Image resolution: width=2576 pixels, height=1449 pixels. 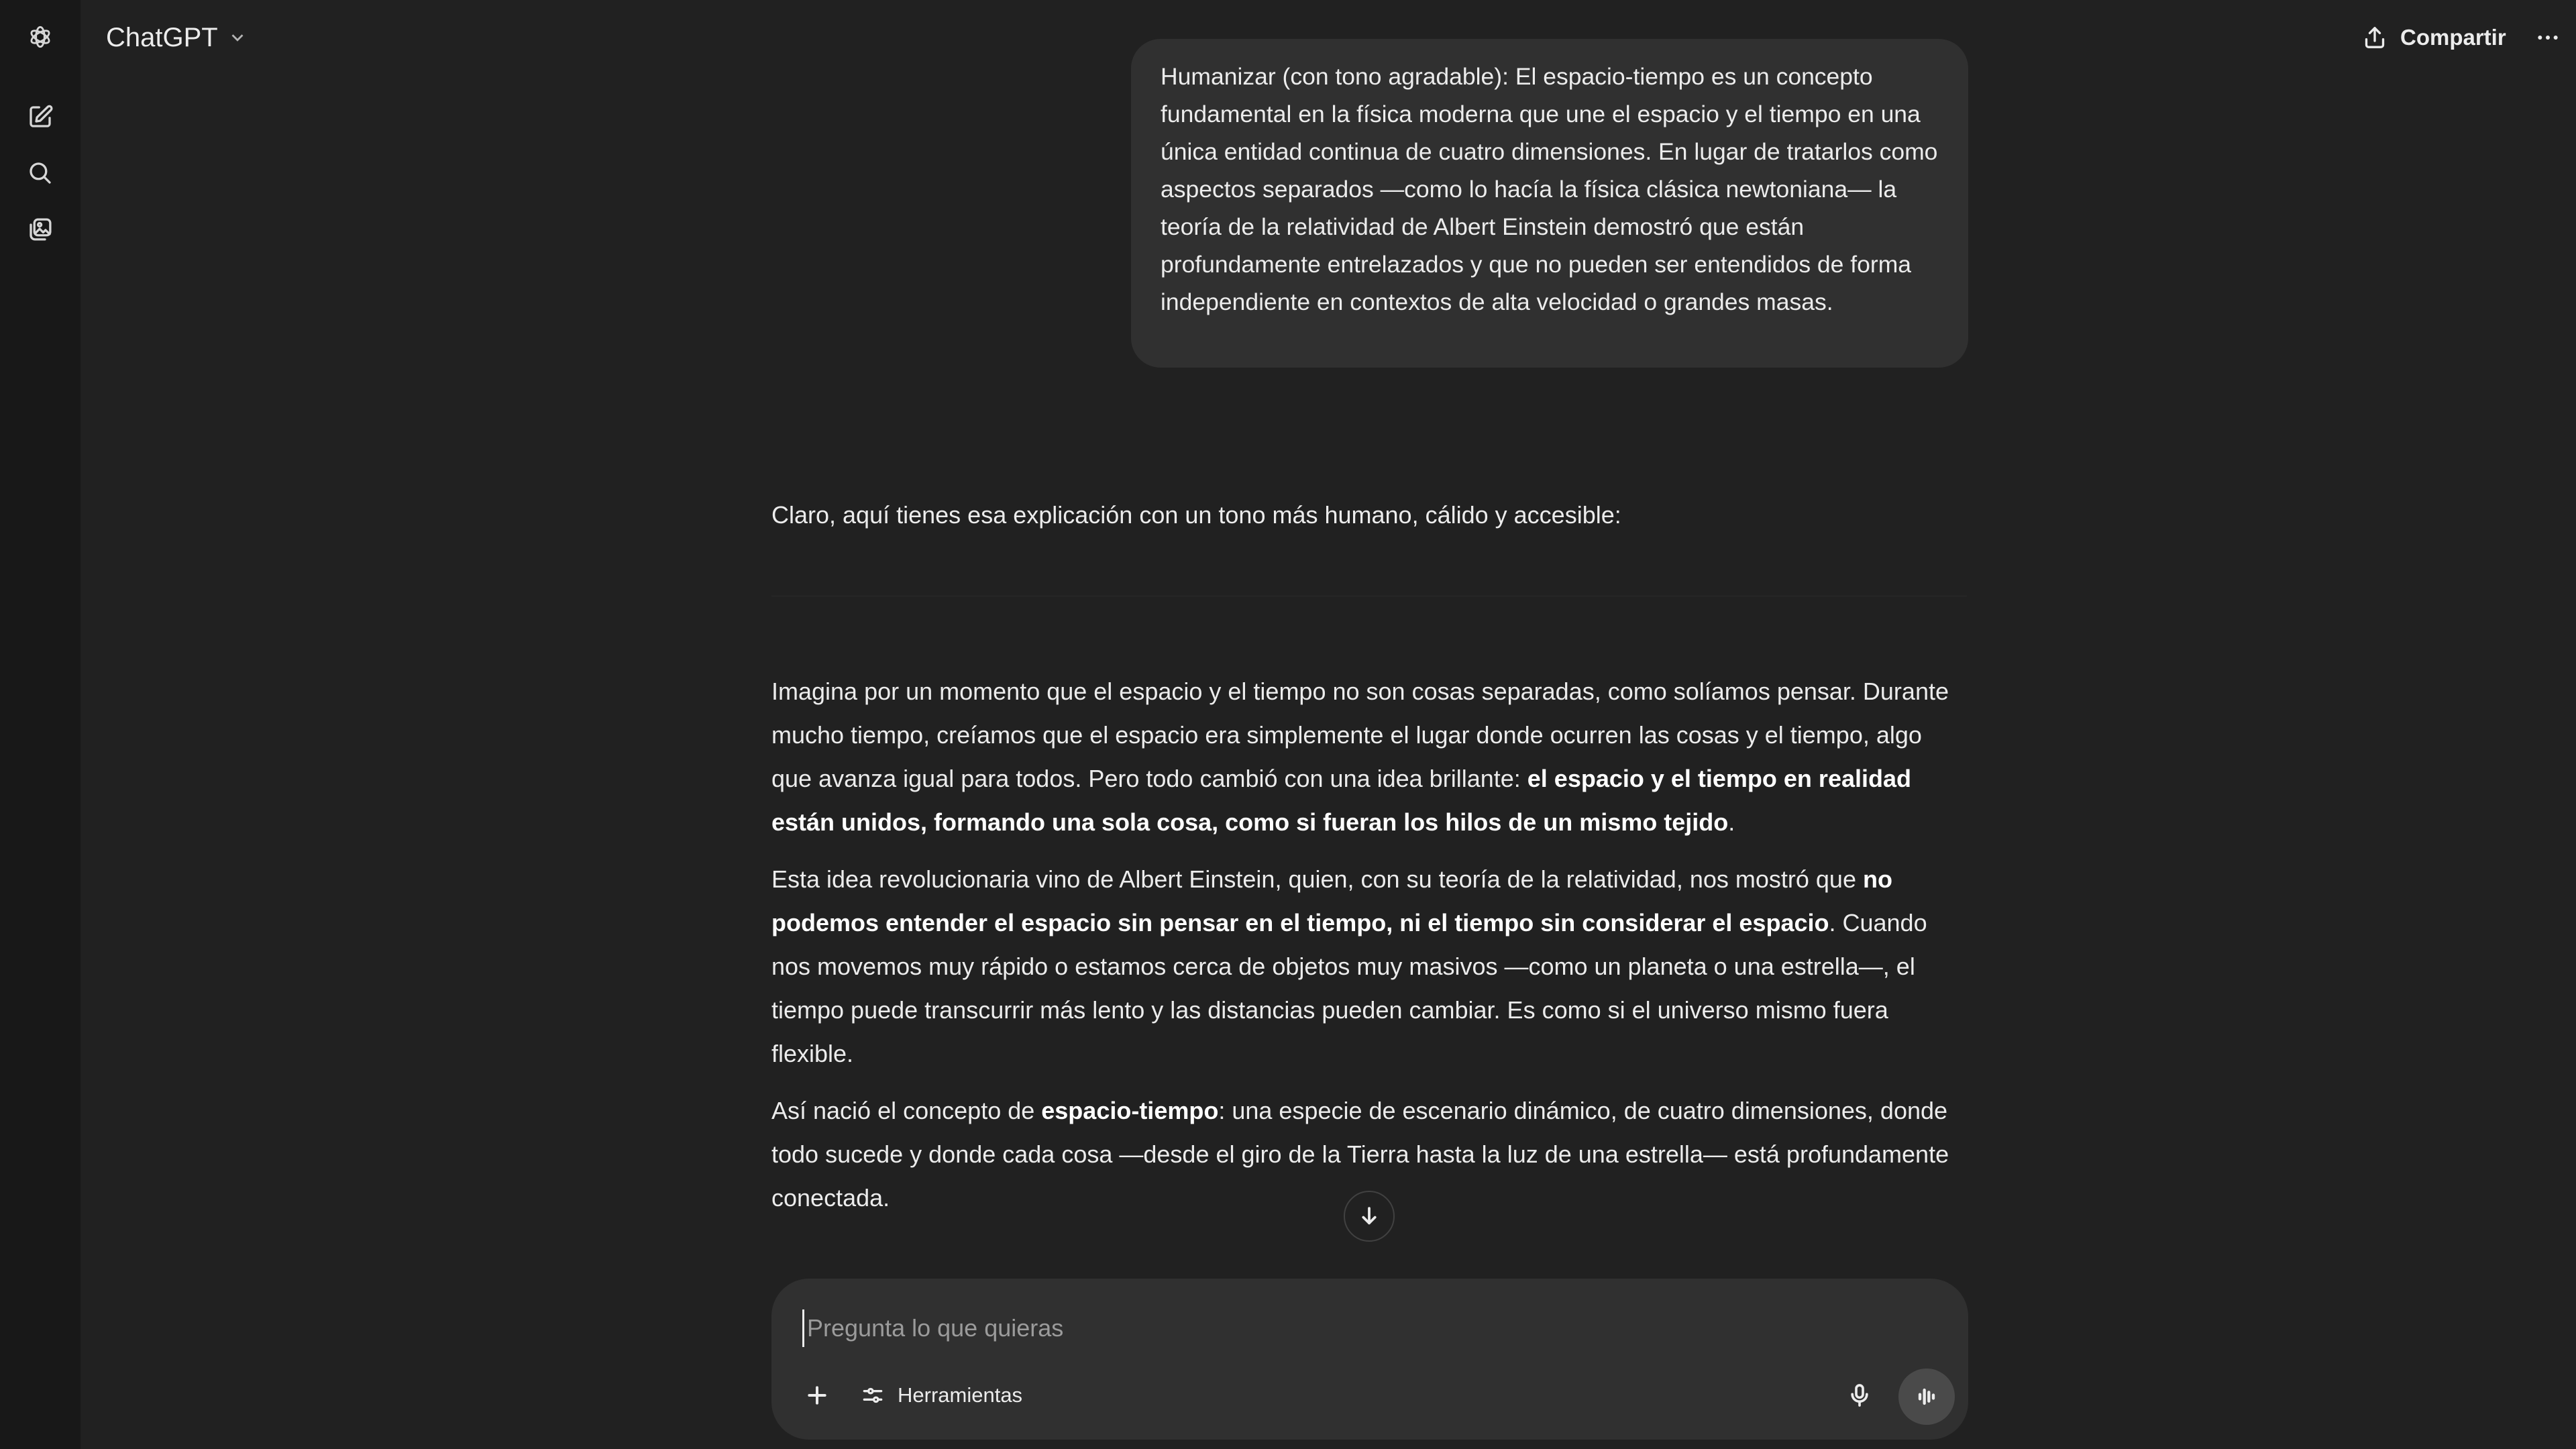 What do you see at coordinates (935, 1328) in the screenshot?
I see `prompt-placeholder: Pregunta lo que quieras` at bounding box center [935, 1328].